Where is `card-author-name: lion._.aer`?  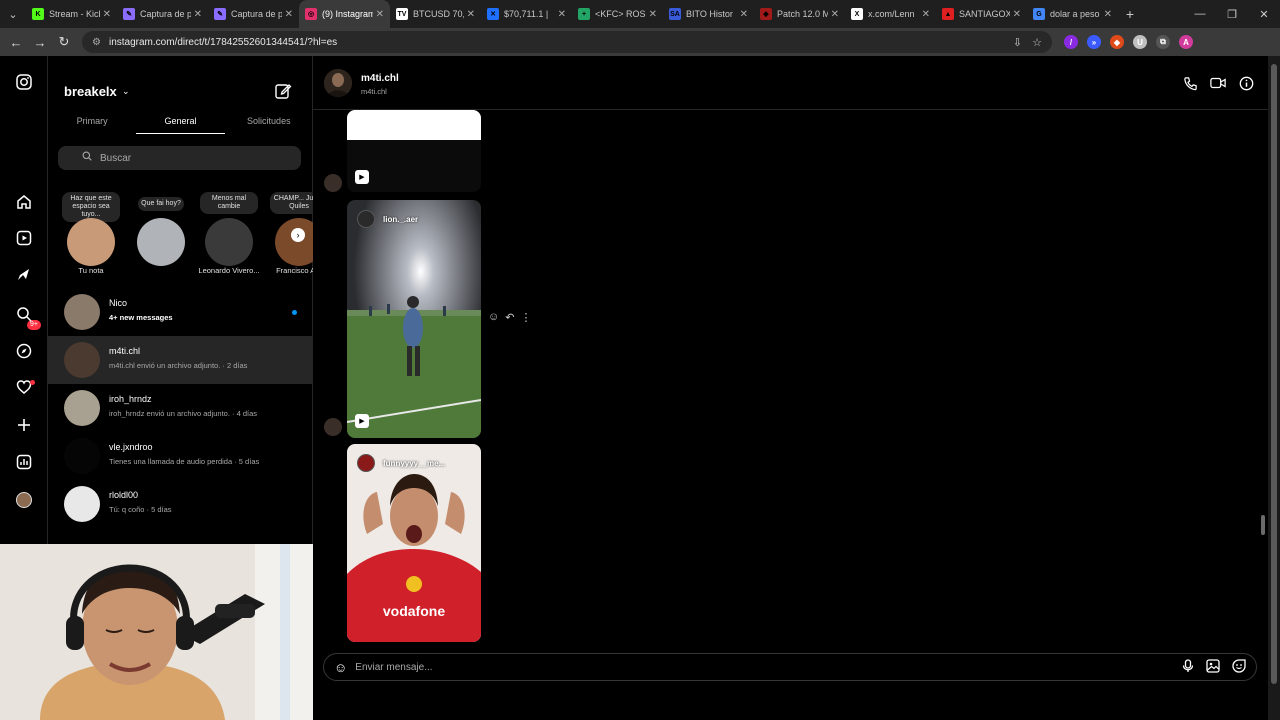
card-author-name: lion._.aer is located at coordinates (400, 219).